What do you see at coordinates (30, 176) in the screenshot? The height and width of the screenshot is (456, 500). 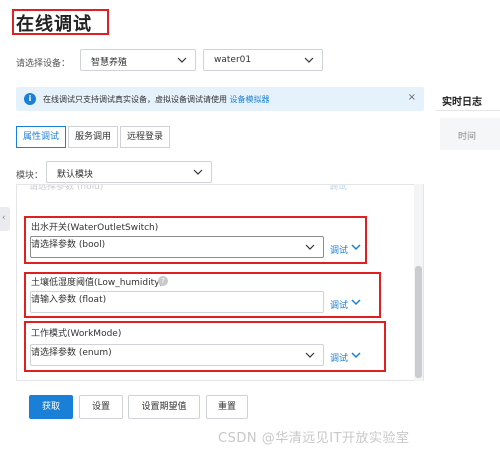 I see `module-label: 模块：` at bounding box center [30, 176].